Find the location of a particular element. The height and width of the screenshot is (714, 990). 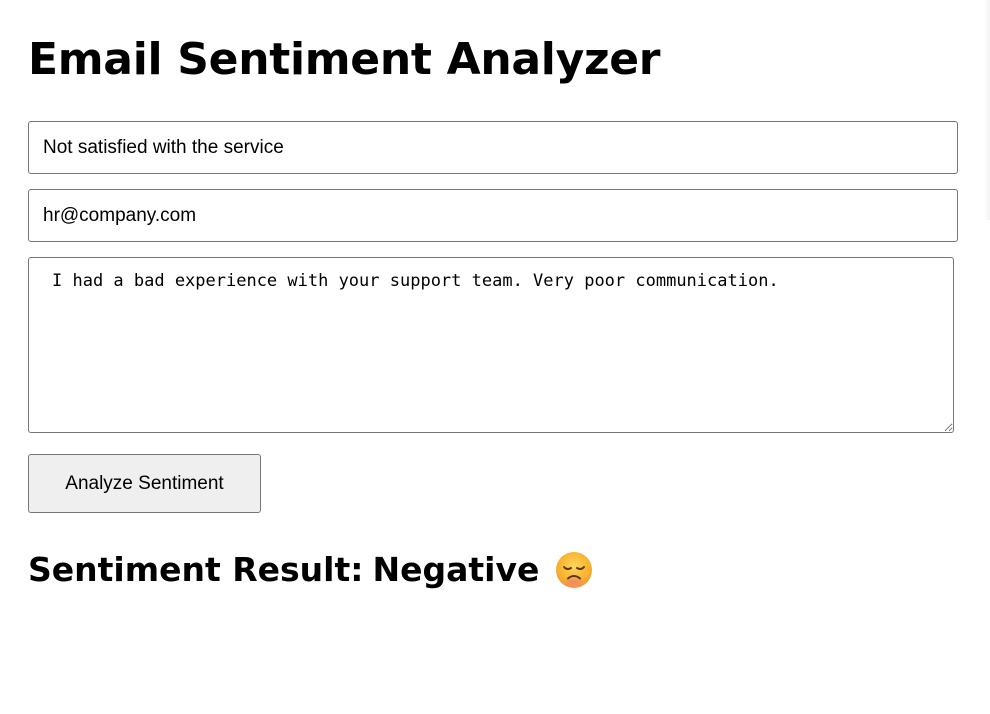

sentiment-result-label: Sentiment Result: is located at coordinates (196, 569).